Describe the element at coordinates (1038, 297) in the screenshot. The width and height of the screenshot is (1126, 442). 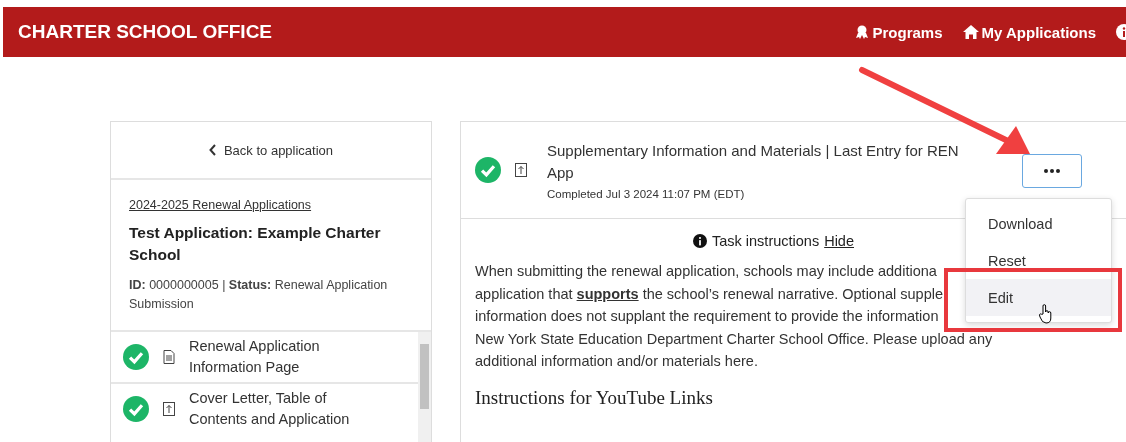
I see `menu-item: Edit` at that location.